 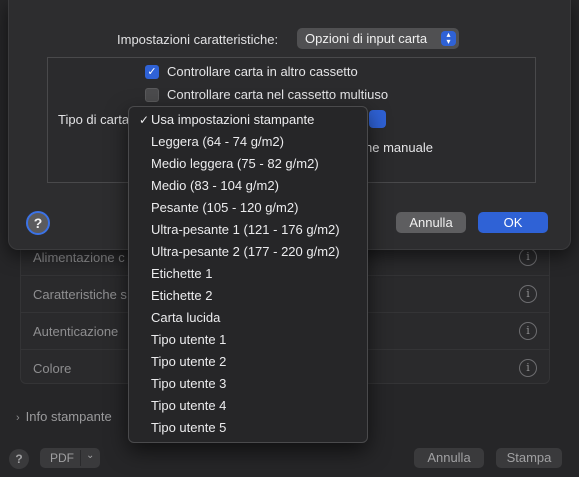 What do you see at coordinates (225, 207) in the screenshot?
I see `menu-item-label: Pesante (105 - 120 g/m2)` at bounding box center [225, 207].